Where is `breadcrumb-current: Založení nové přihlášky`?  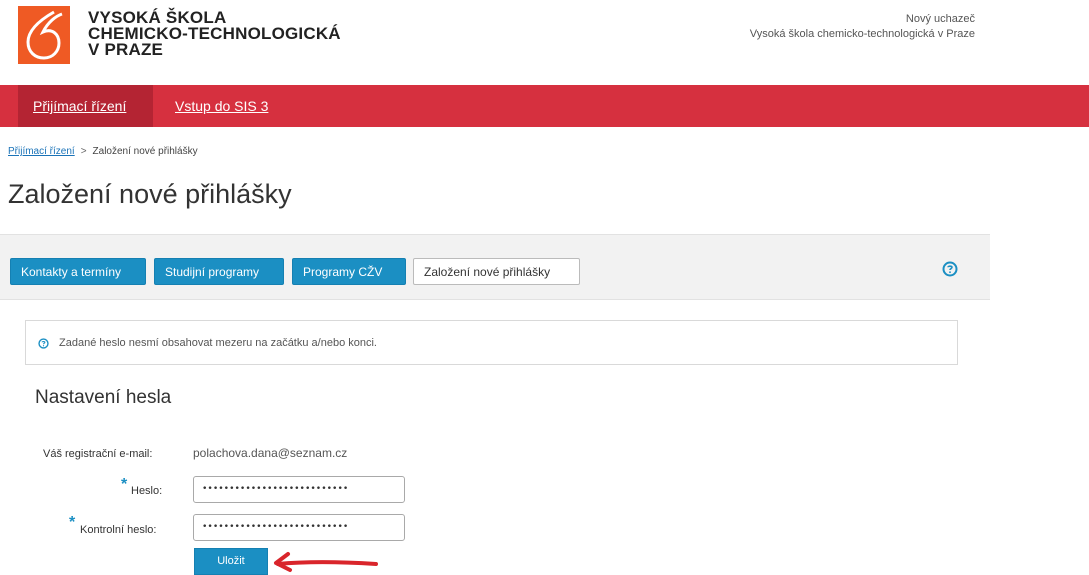
breadcrumb-current: Založení nové přihlášky is located at coordinates (145, 151).